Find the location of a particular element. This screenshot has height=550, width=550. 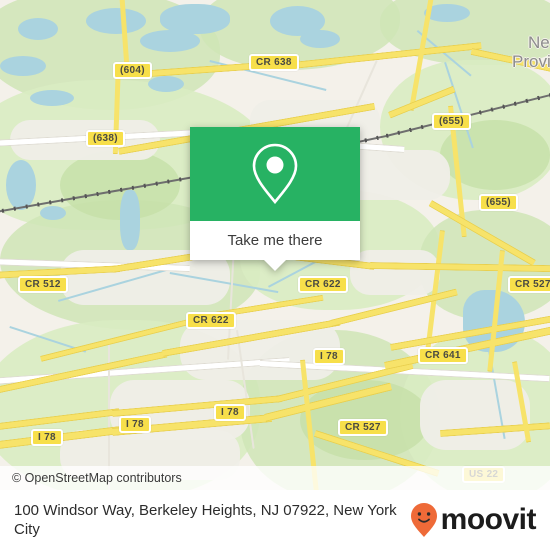

map-attribution-bar: © OpenStreetMap contributors is located at coordinates (275, 478).